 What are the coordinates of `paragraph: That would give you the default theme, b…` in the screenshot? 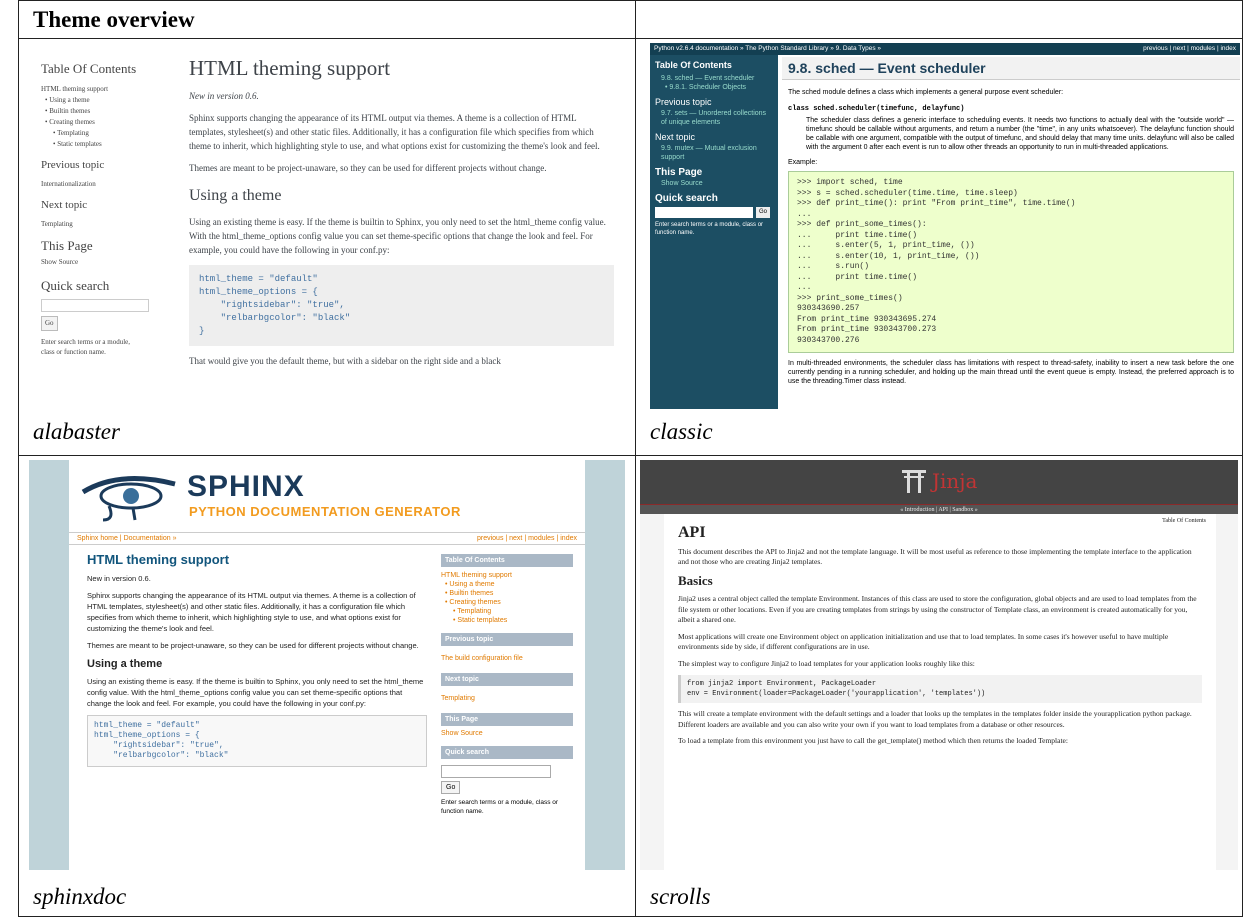 It's located at (345, 361).